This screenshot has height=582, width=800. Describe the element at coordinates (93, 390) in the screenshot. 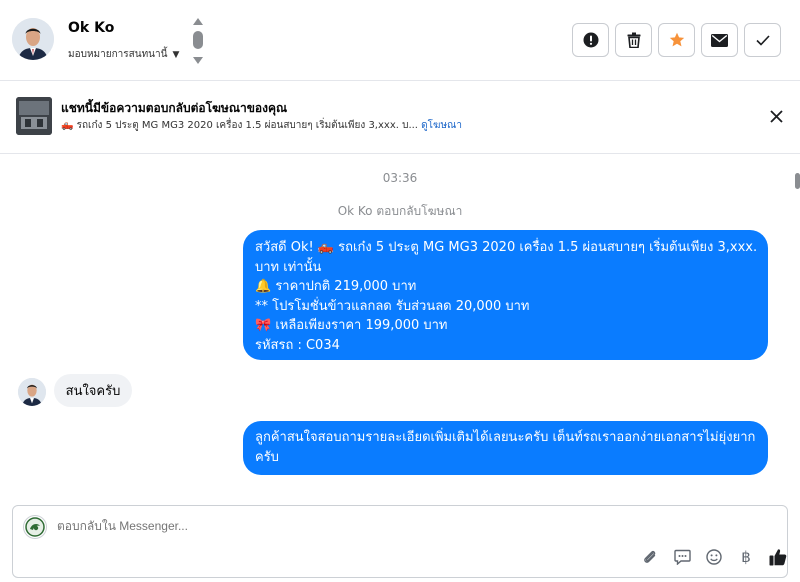

I see `incoming-message: สนใจครับ` at that location.